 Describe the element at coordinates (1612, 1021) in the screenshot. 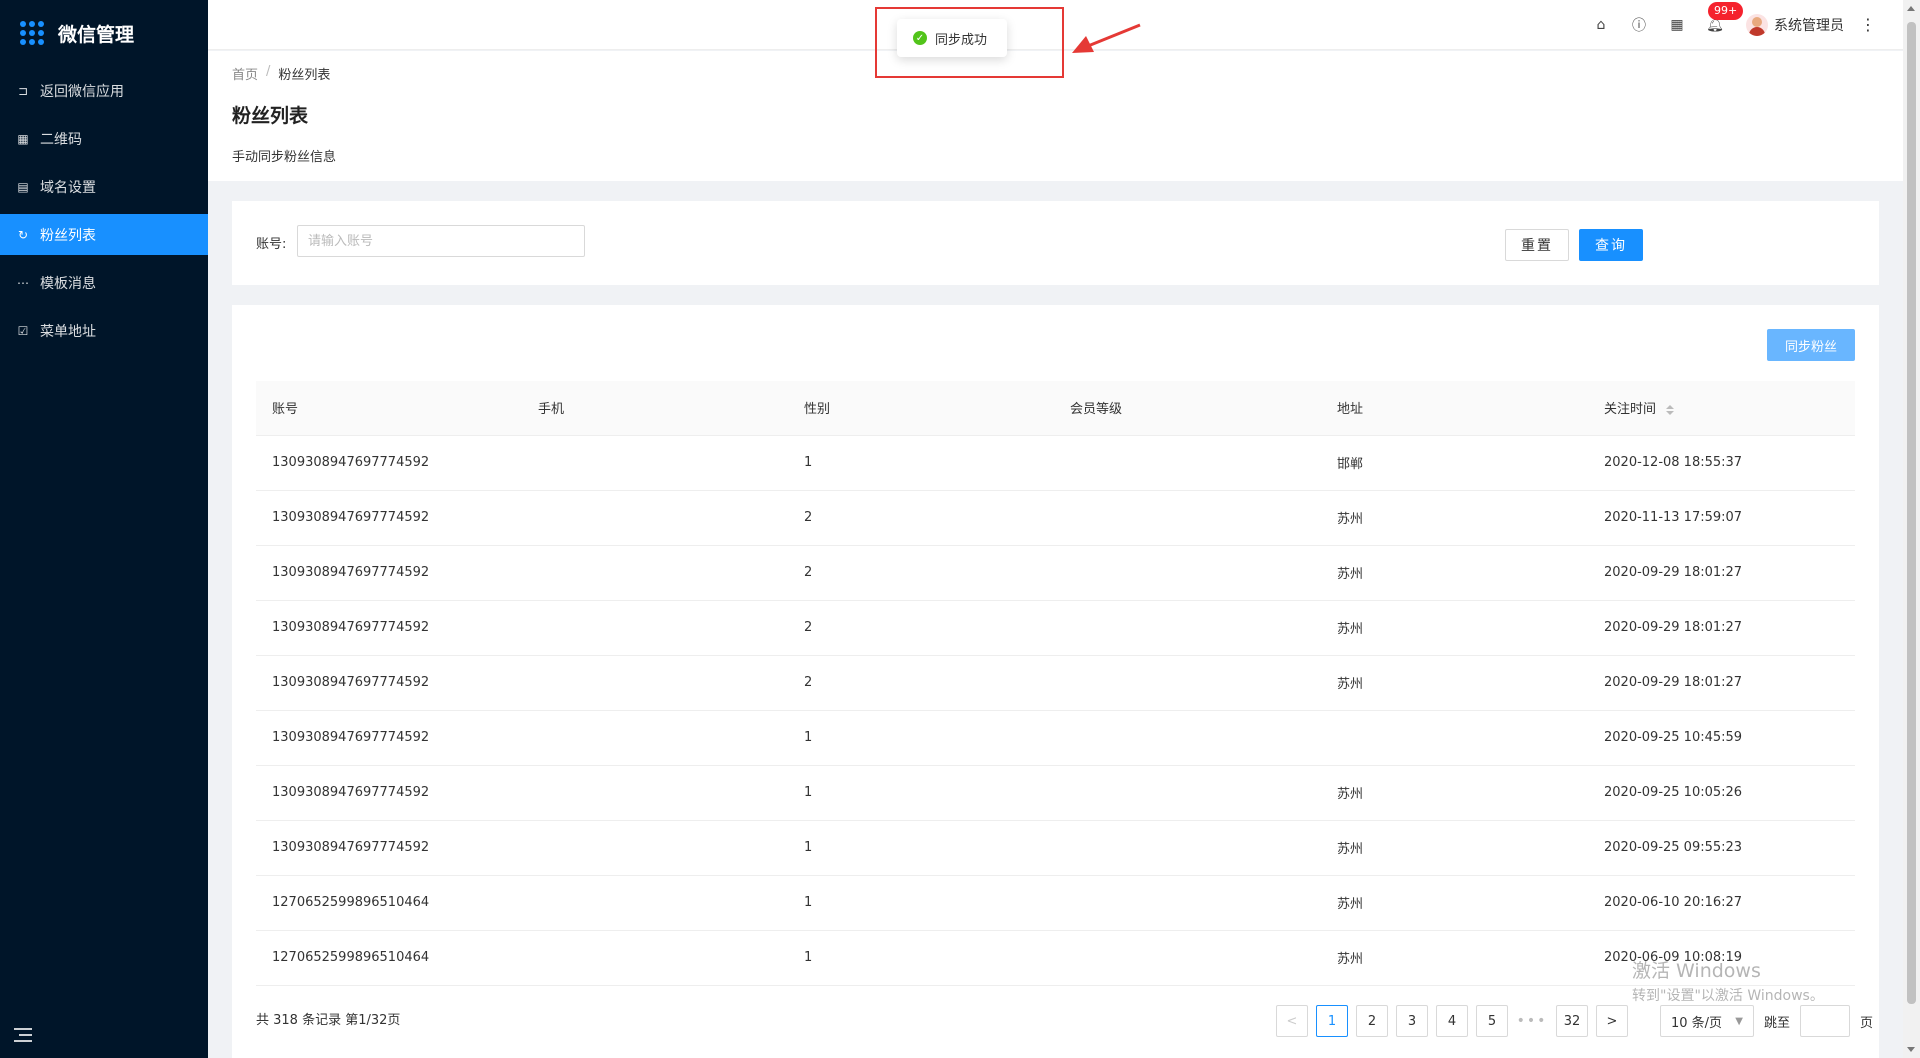

I see `next-page-button: >` at that location.